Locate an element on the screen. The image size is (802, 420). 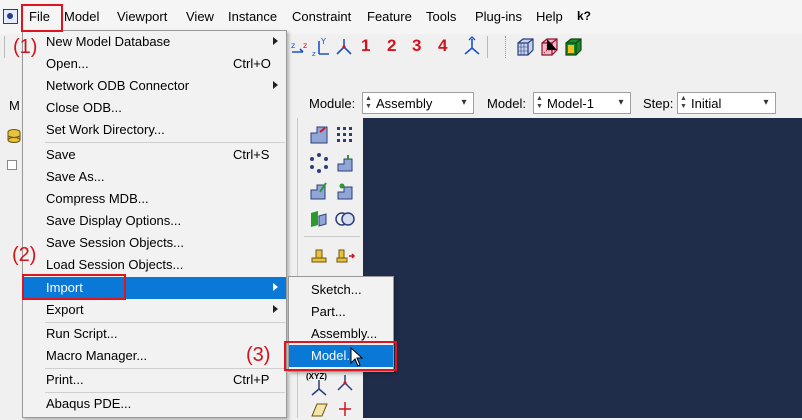
menu-instance: Instance is located at coordinates (252, 16).